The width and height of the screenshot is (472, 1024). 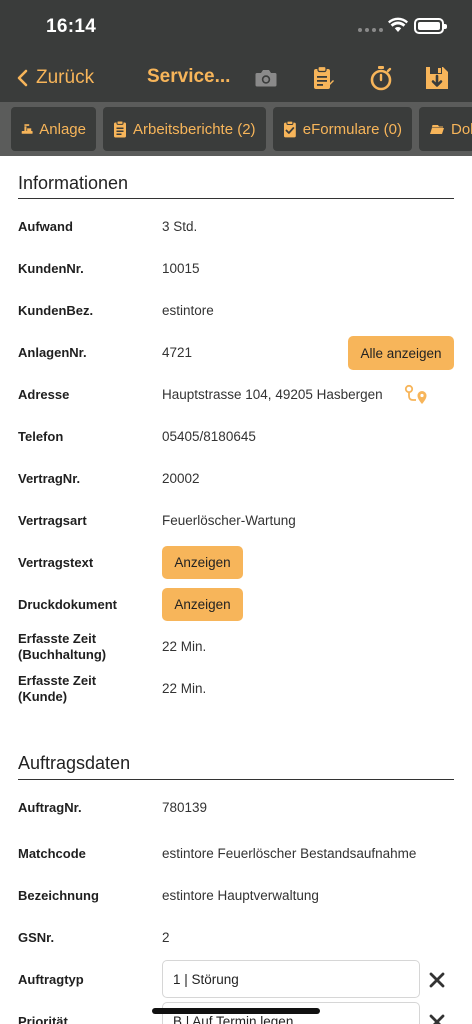 I want to click on label-erfasste-zeit-buchhaltung: Erfasste Zeit (Buchhaltung), so click(x=62, y=647).